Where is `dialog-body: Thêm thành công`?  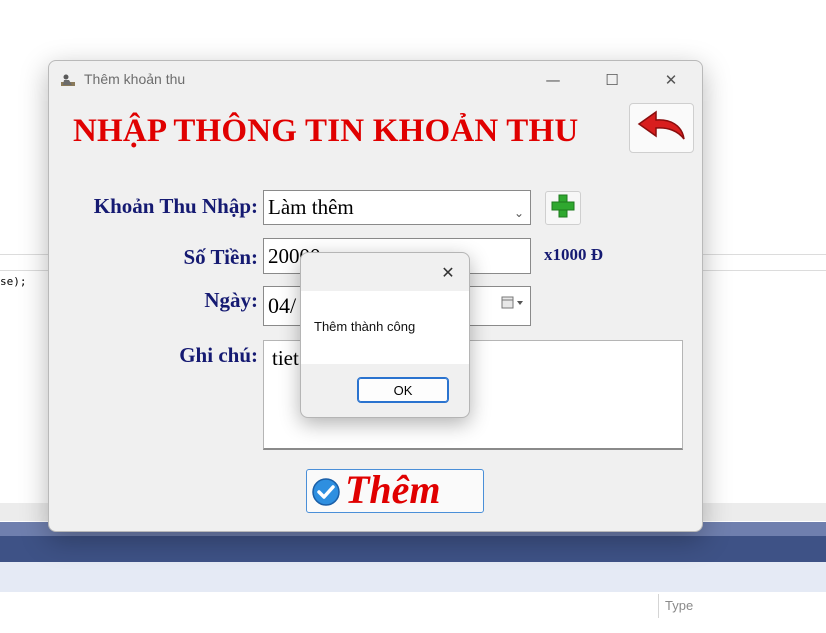 dialog-body: Thêm thành công is located at coordinates (385, 327).